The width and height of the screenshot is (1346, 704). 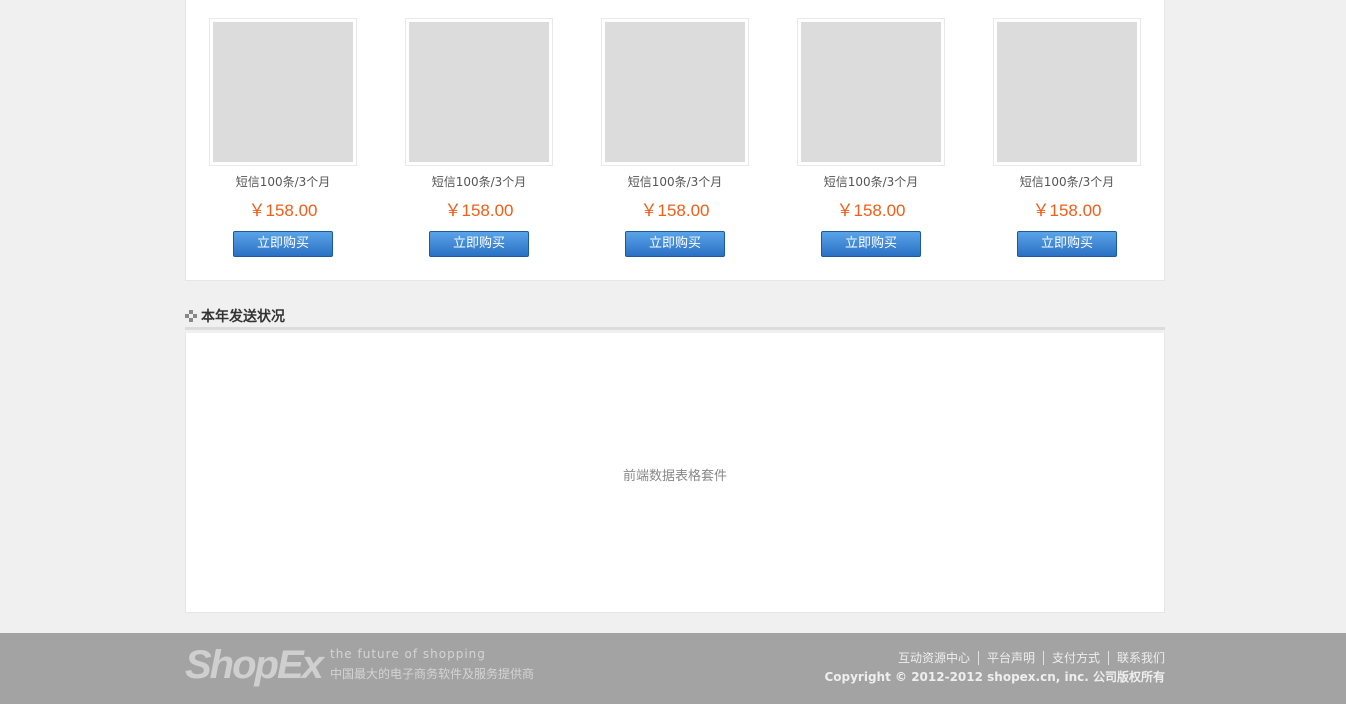 What do you see at coordinates (432, 674) in the screenshot?
I see `footer-slogan: 中国最大的电子商务软件及服务提供商` at bounding box center [432, 674].